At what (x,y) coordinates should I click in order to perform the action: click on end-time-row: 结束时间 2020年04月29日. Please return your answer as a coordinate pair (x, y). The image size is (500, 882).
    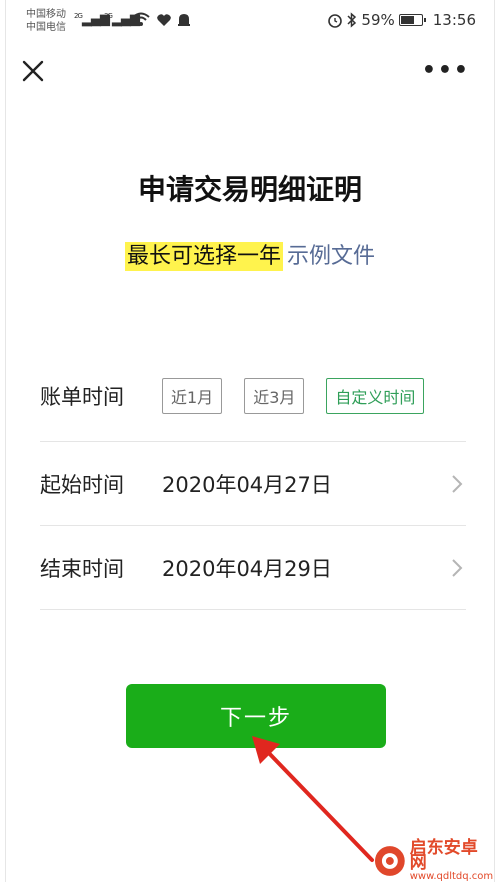
    Looking at the image, I should click on (253, 568).